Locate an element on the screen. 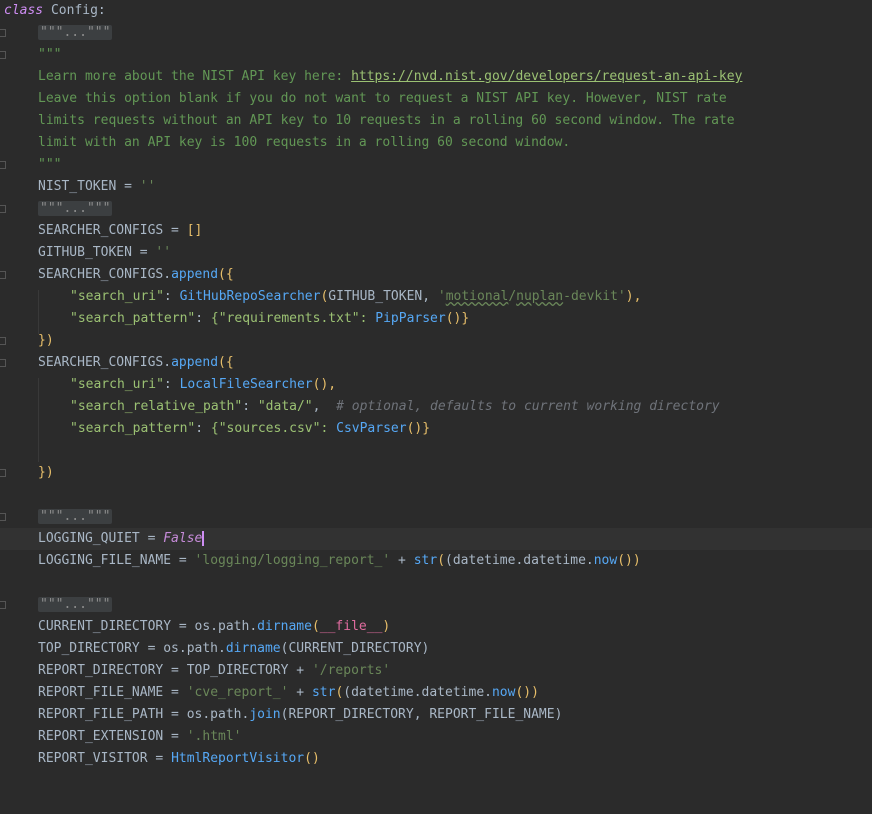 The image size is (872, 814). code-line: GITHUB_TOKEN = '' is located at coordinates (436, 253).